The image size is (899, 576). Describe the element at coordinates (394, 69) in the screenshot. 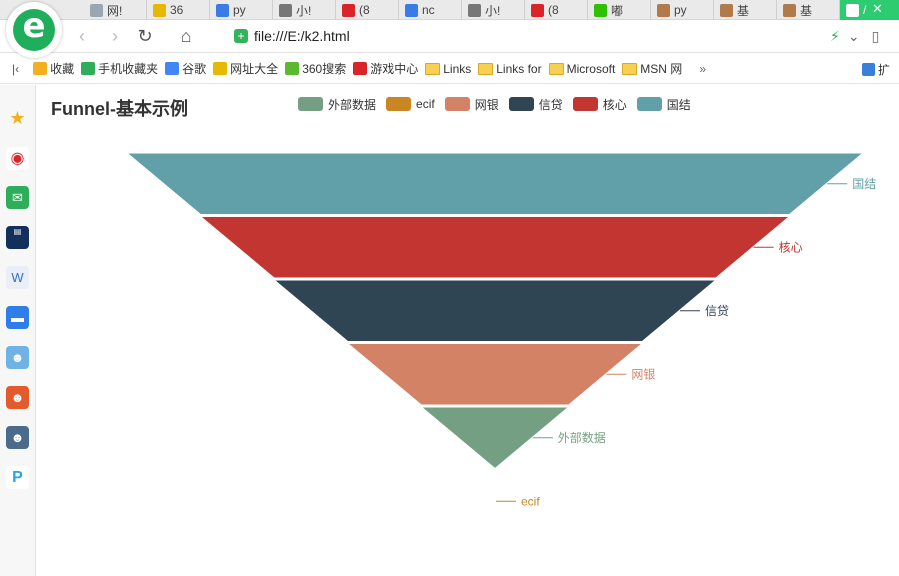

I see `bookmark-label: 游戏中心` at that location.